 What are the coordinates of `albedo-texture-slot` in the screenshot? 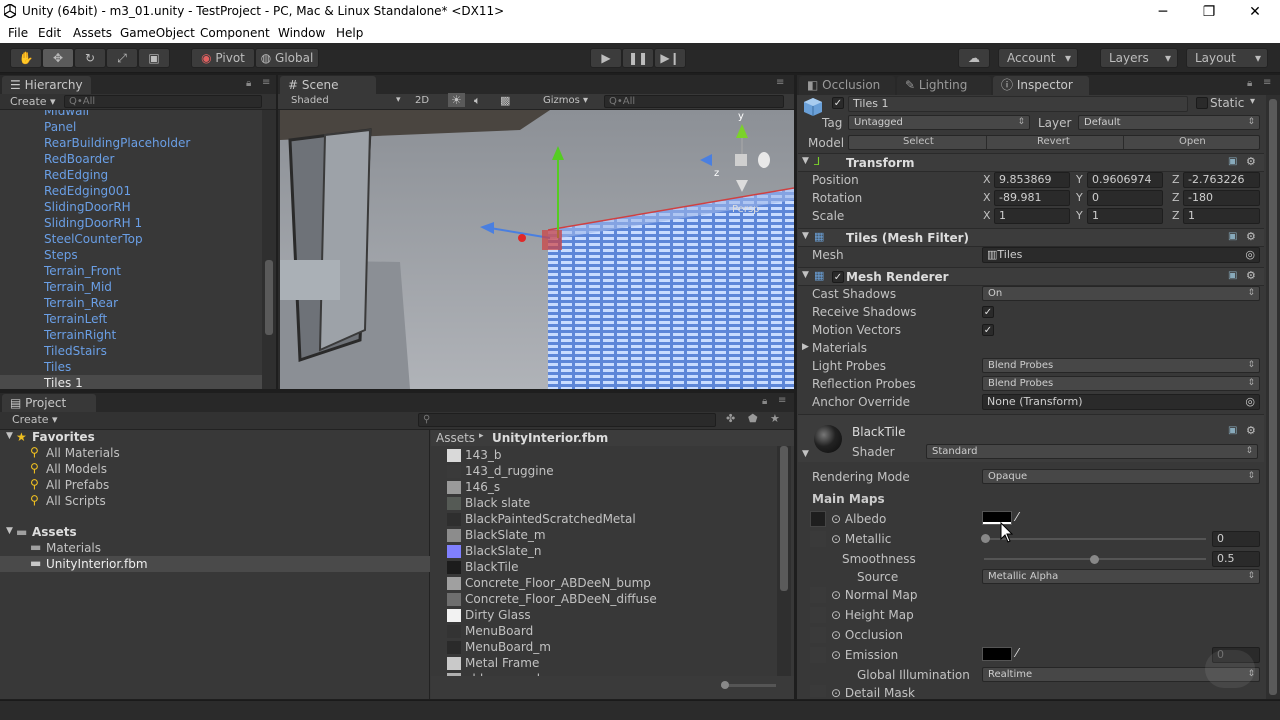 It's located at (818, 519).